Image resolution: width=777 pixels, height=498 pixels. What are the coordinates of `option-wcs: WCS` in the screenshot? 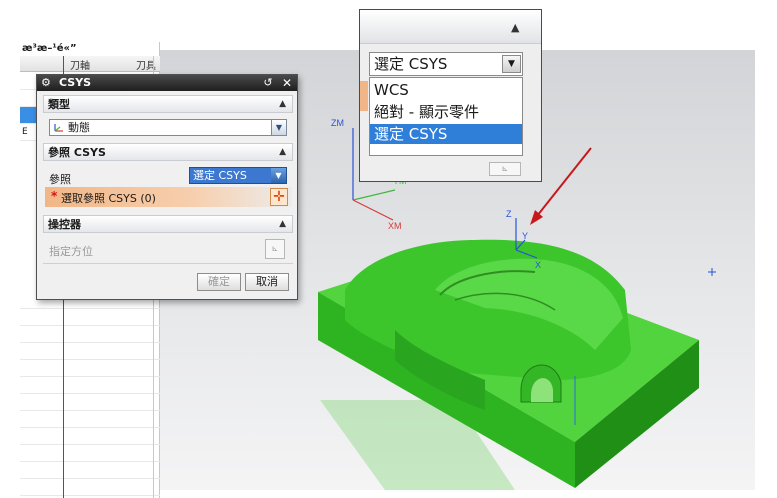 It's located at (446, 90).